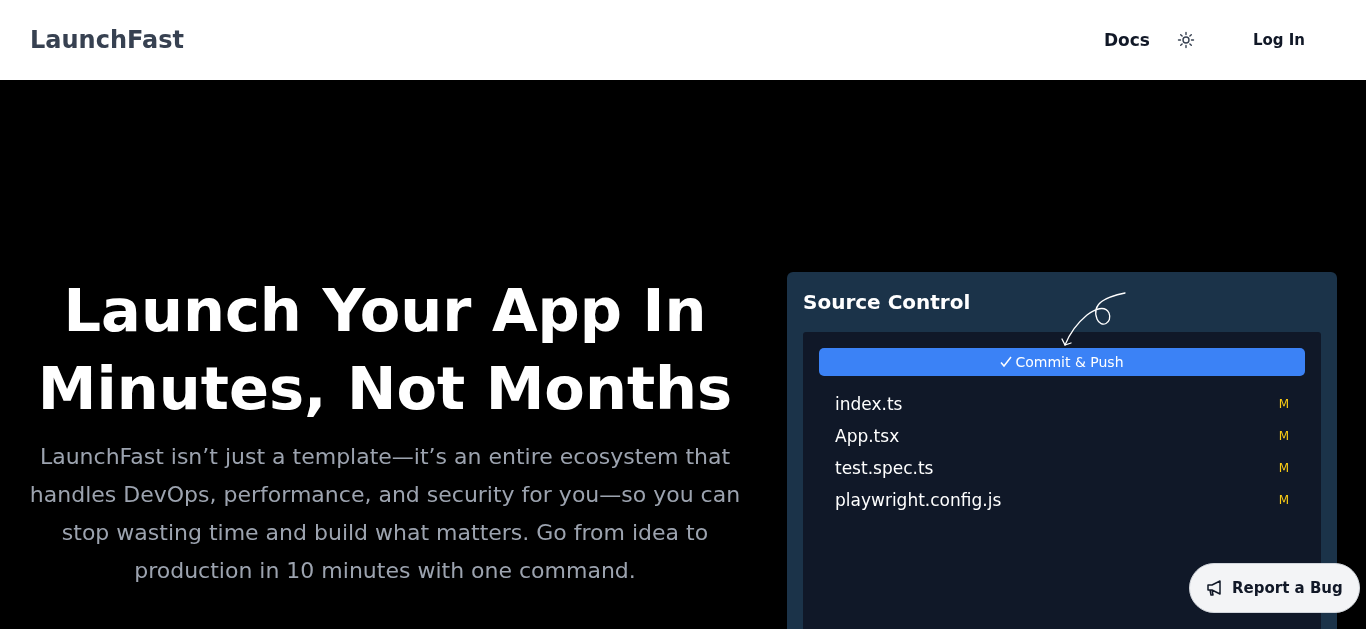 This screenshot has width=1366, height=629. Describe the element at coordinates (1094, 319) in the screenshot. I see `arrow-drawing` at that location.